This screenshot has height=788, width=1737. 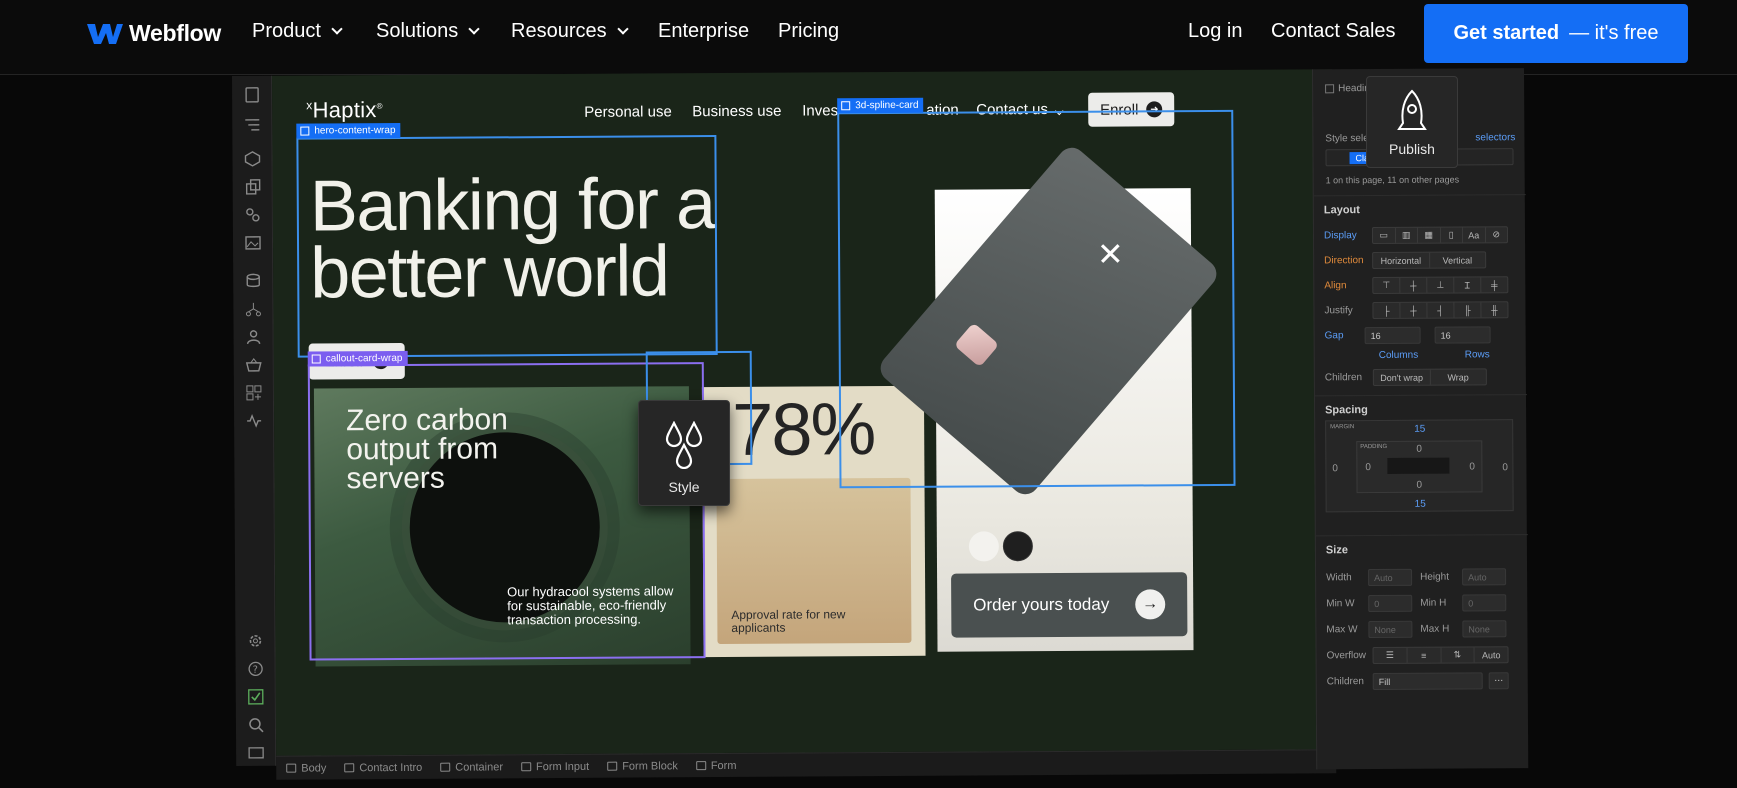 What do you see at coordinates (348, 130) in the screenshot?
I see `hero-selection-tag: hero-content-wrap` at bounding box center [348, 130].